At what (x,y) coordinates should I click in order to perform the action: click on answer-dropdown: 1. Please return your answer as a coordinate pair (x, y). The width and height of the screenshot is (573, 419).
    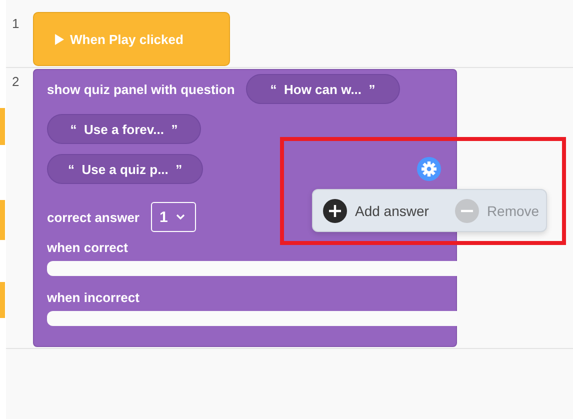
    Looking at the image, I should click on (173, 217).